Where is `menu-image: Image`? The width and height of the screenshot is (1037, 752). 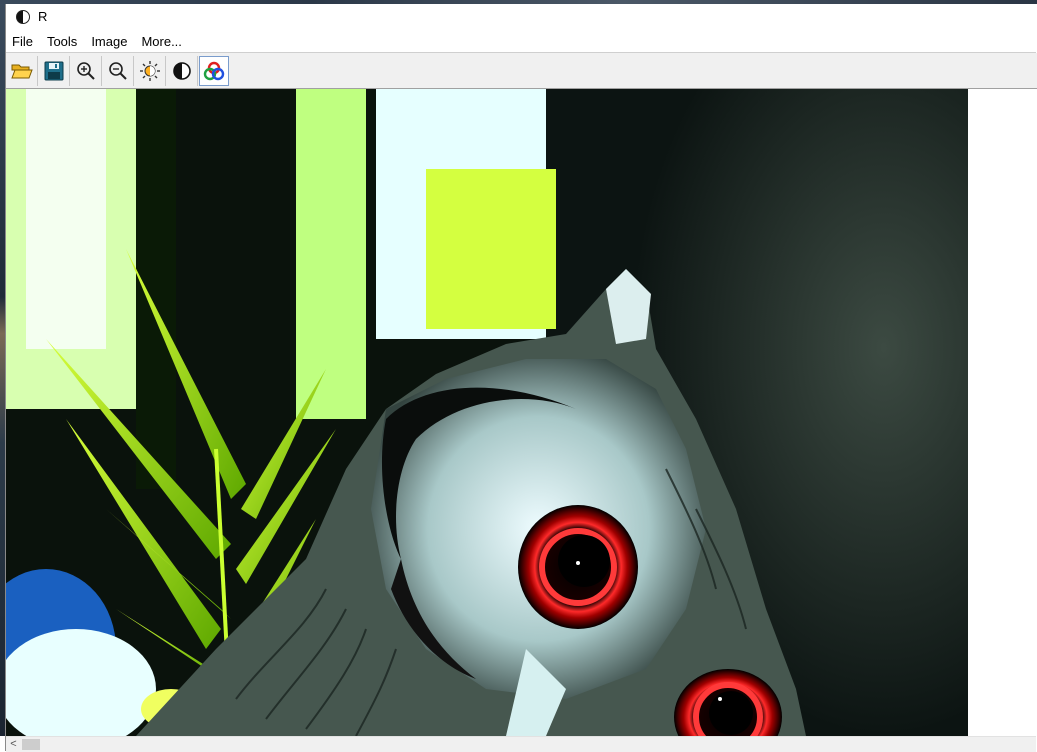
menu-image: Image is located at coordinates (109, 41).